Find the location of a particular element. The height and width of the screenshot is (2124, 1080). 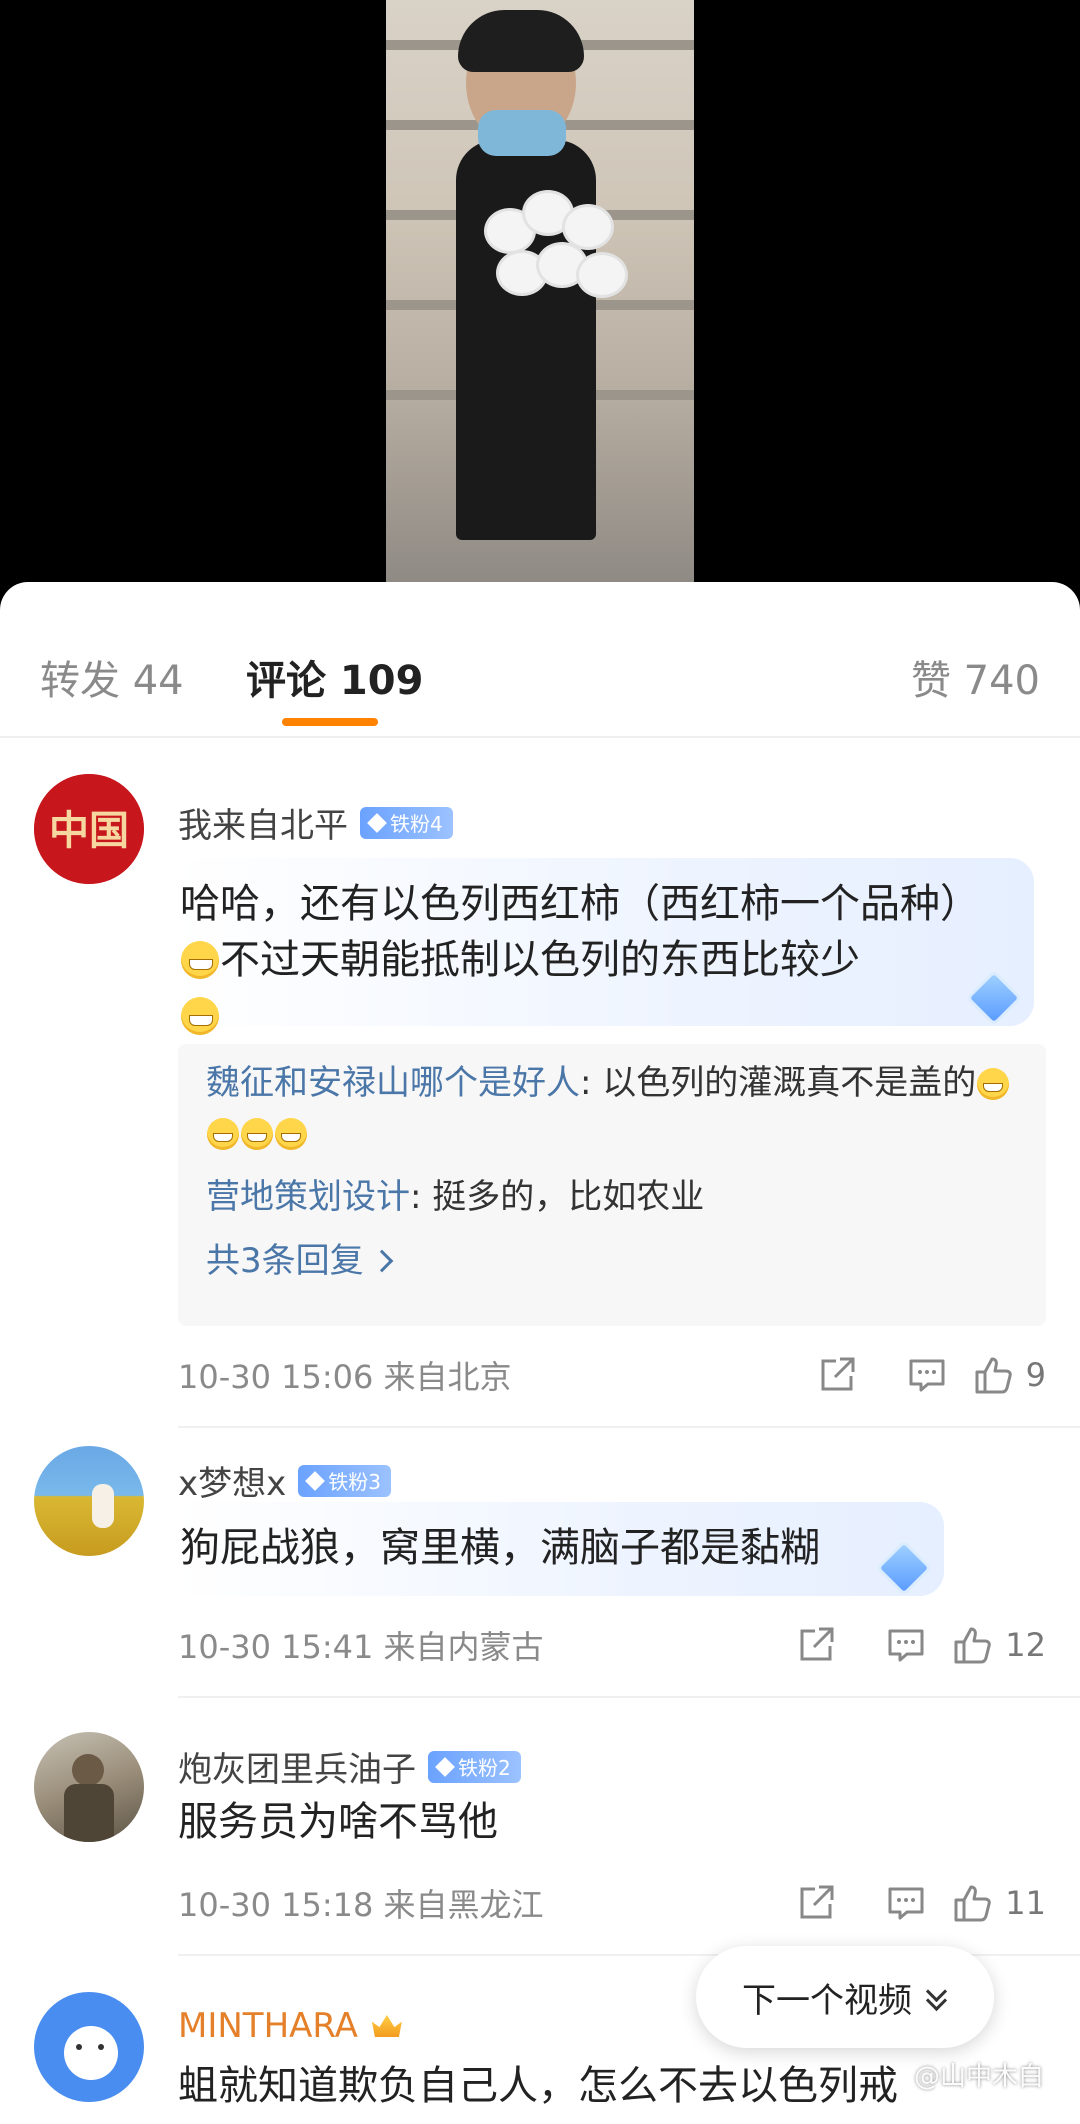

like-count: 11 is located at coordinates (1025, 1903).